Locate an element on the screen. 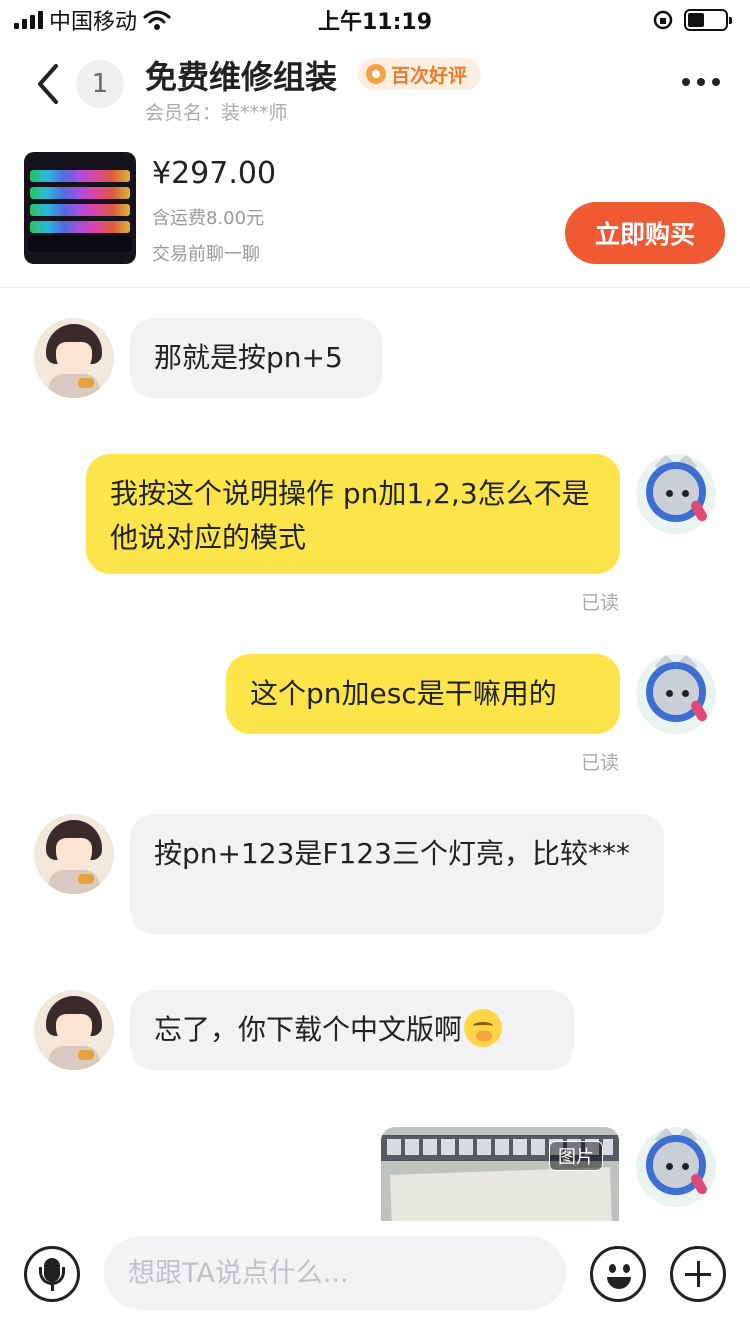  product-image is located at coordinates (80, 208).